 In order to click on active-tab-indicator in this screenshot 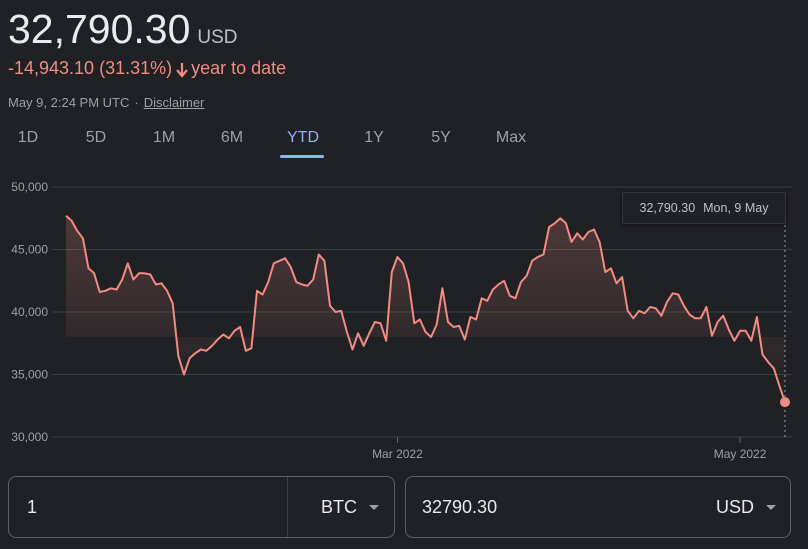, I will do `click(302, 156)`.